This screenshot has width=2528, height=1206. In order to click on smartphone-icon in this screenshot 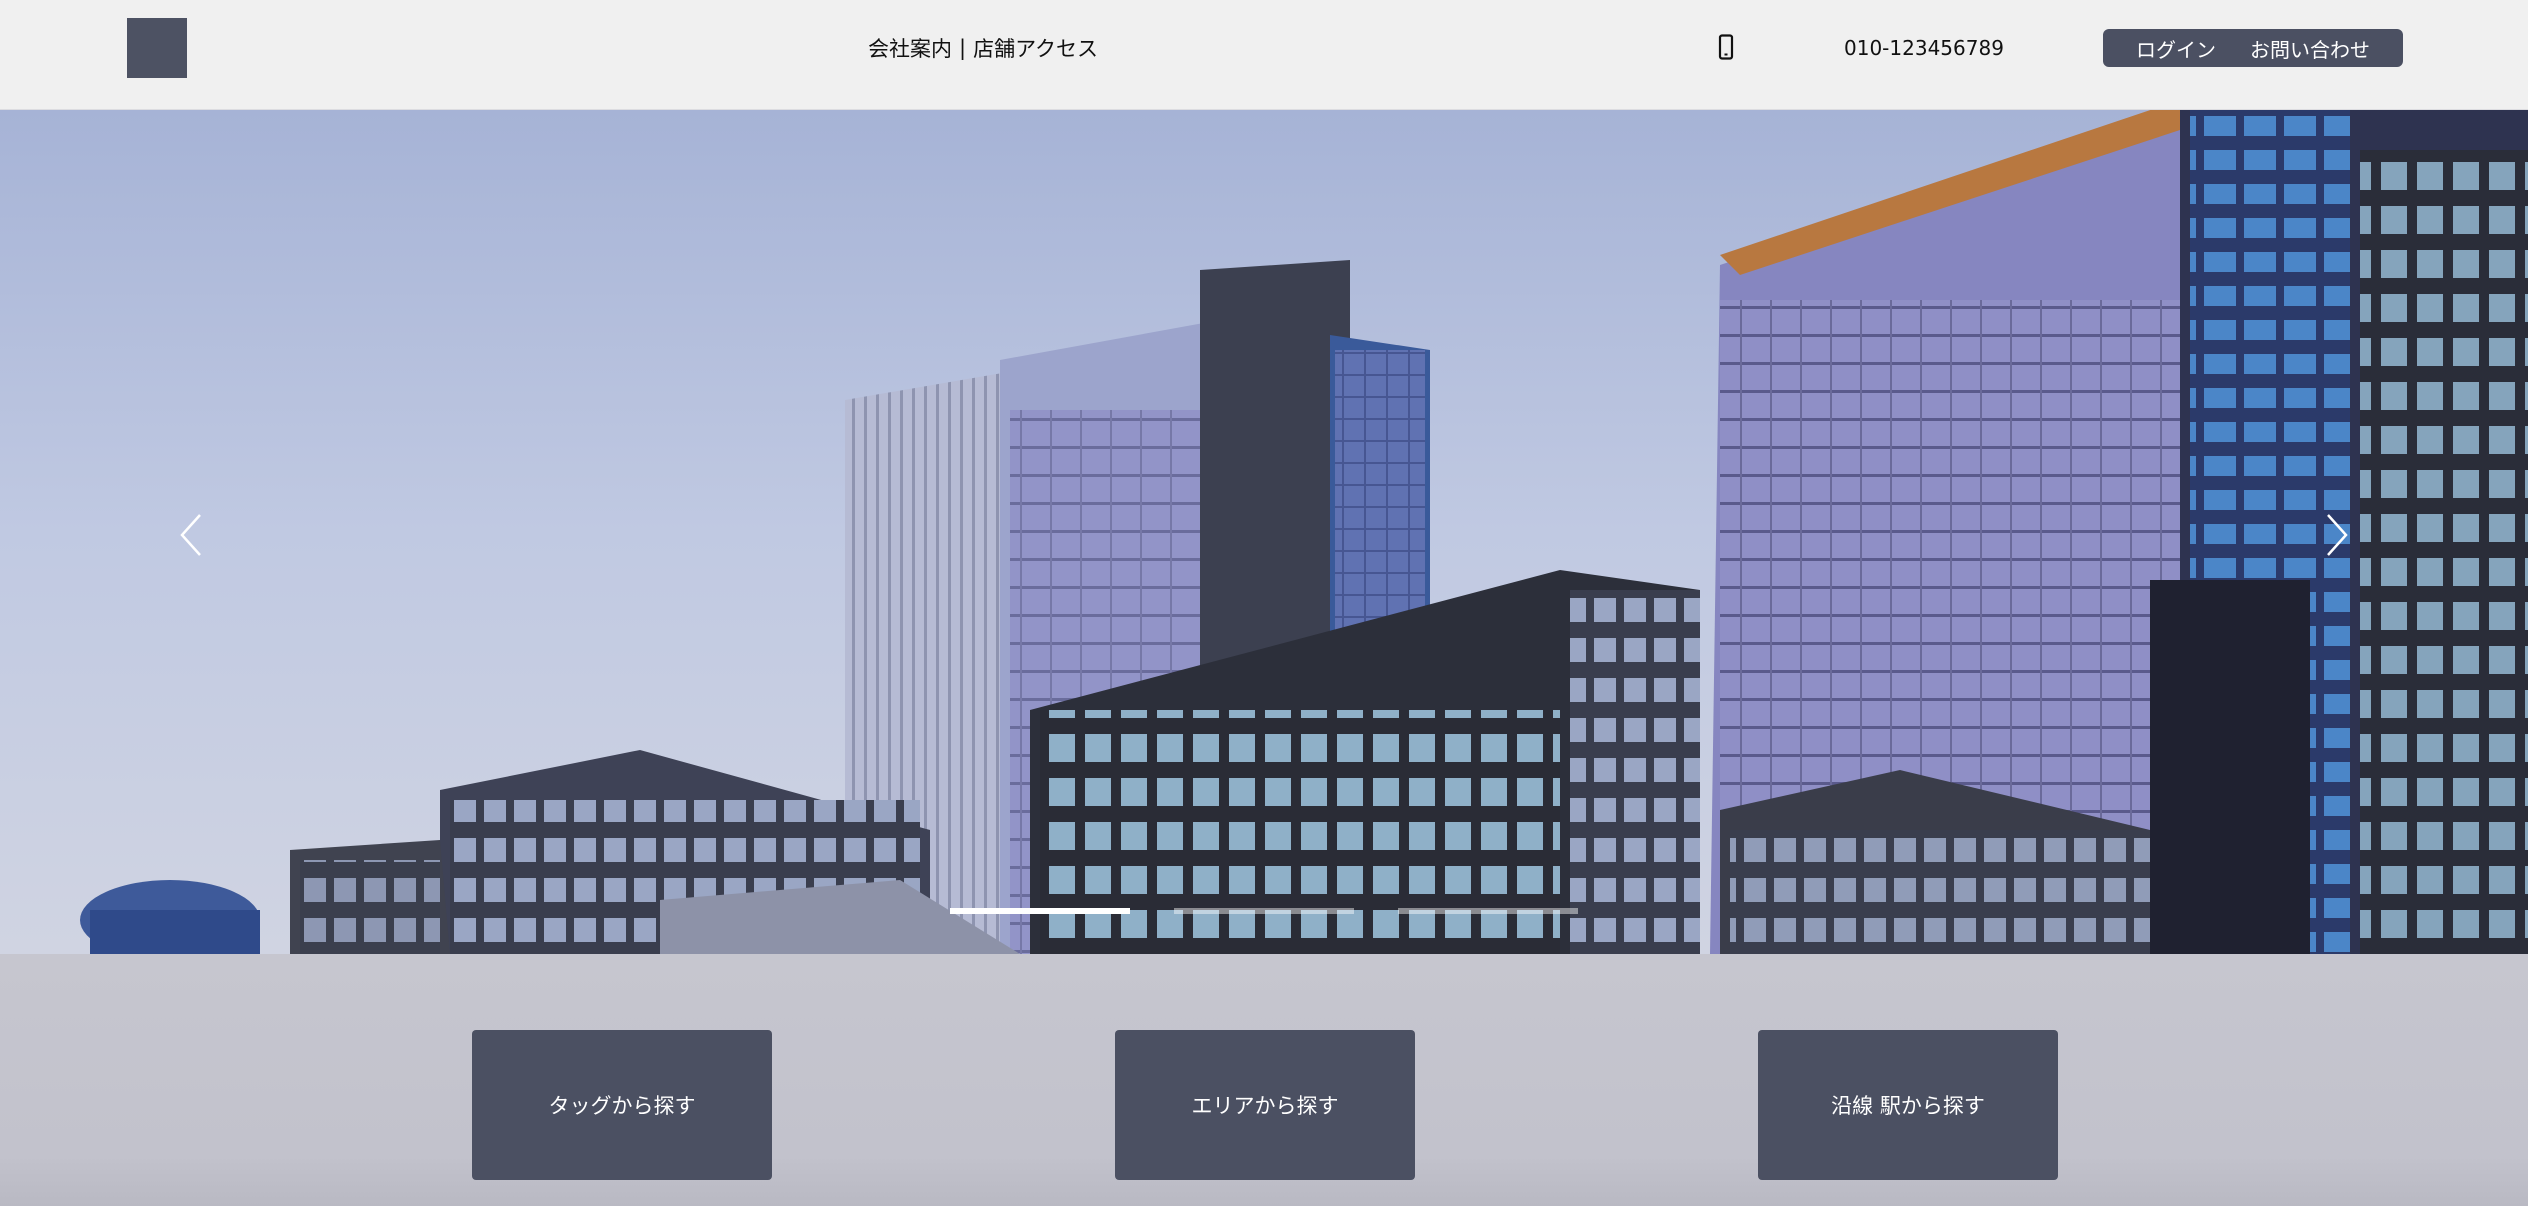, I will do `click(1726, 47)`.